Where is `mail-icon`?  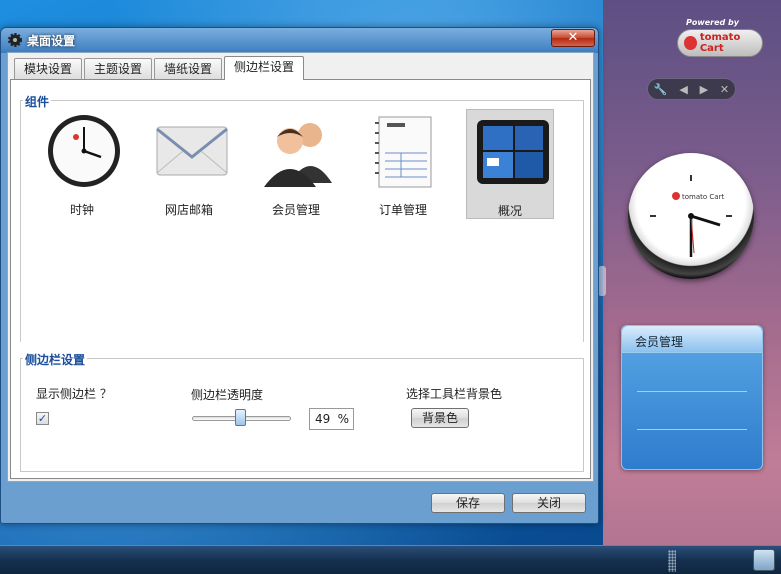 mail-icon is located at coordinates (192, 151).